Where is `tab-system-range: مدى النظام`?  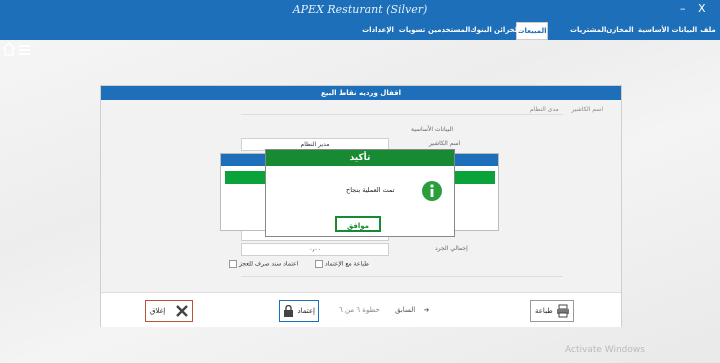
tab-system-range: مدى النظام is located at coordinates (544, 109).